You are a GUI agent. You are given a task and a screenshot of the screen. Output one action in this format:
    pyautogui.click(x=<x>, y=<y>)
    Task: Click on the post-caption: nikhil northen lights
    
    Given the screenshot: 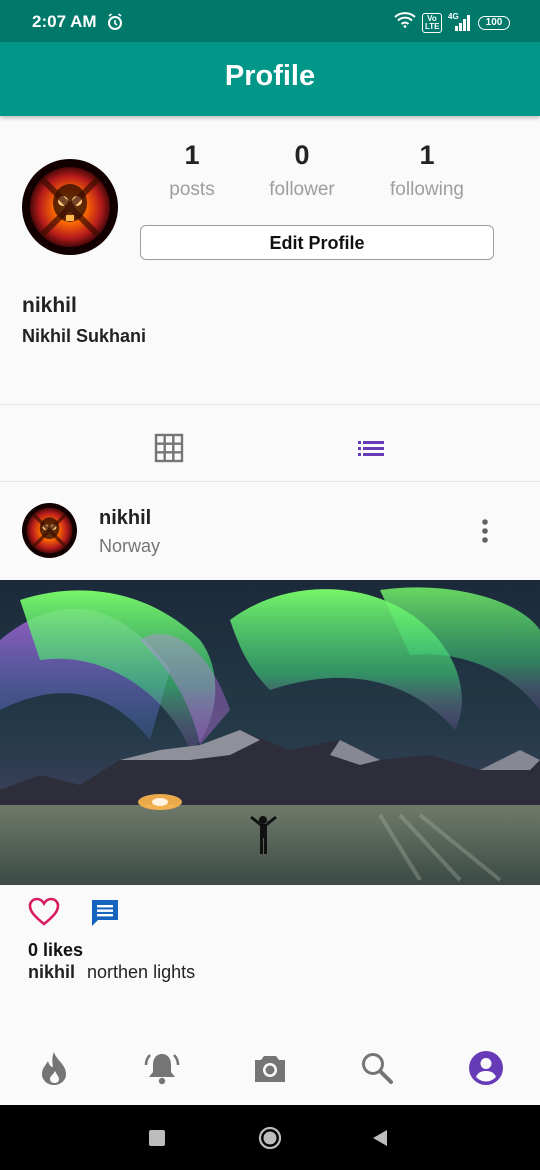 What is the action you would take?
    pyautogui.click(x=111, y=972)
    